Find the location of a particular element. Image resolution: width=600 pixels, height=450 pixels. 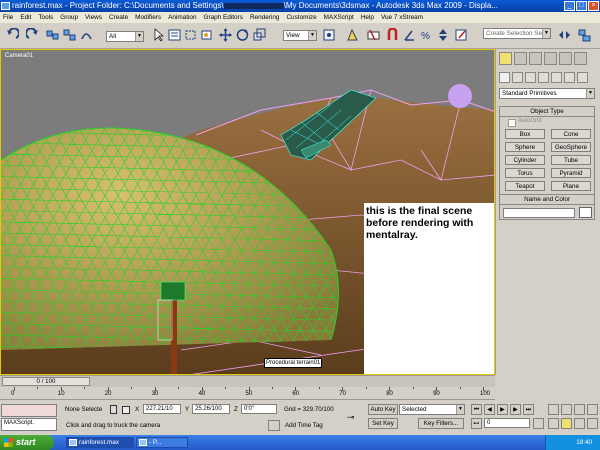

display-tab-icon is located at coordinates (565, 58).